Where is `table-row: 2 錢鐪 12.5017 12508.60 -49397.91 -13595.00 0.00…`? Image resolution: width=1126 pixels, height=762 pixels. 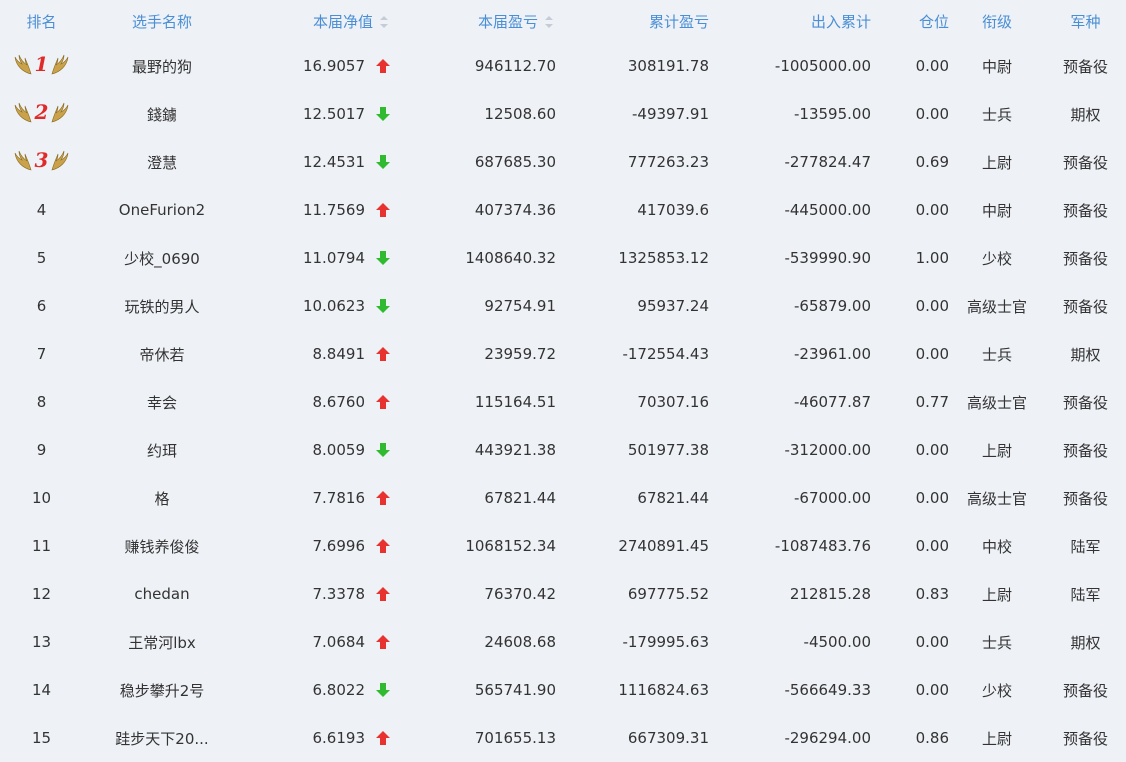 table-row: 2 錢鐪 12.5017 12508.60 -49397.91 -13595.00 0.00… is located at coordinates (563, 114).